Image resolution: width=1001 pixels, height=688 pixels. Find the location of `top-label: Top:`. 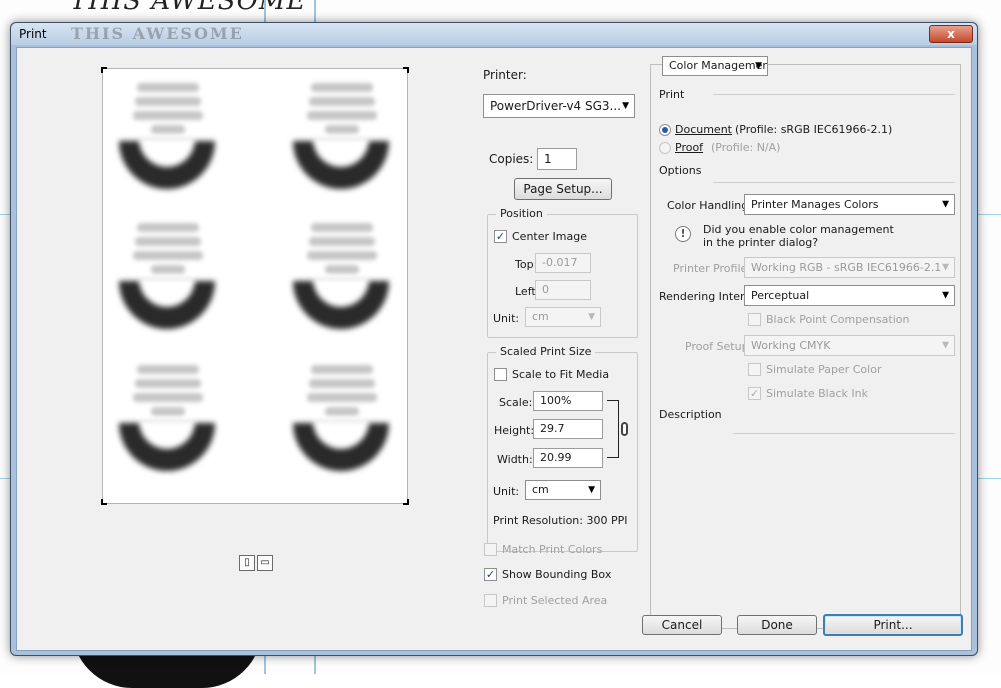

top-label: Top: is located at coordinates (526, 264).